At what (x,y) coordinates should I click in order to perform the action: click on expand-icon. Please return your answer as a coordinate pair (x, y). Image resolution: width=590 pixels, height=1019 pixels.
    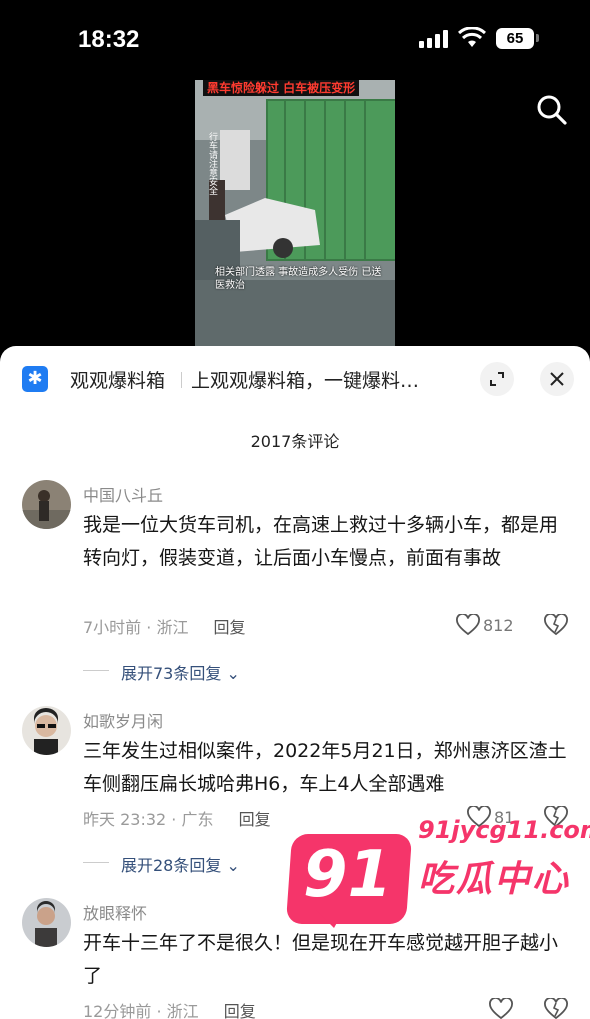
    Looking at the image, I should click on (497, 379).